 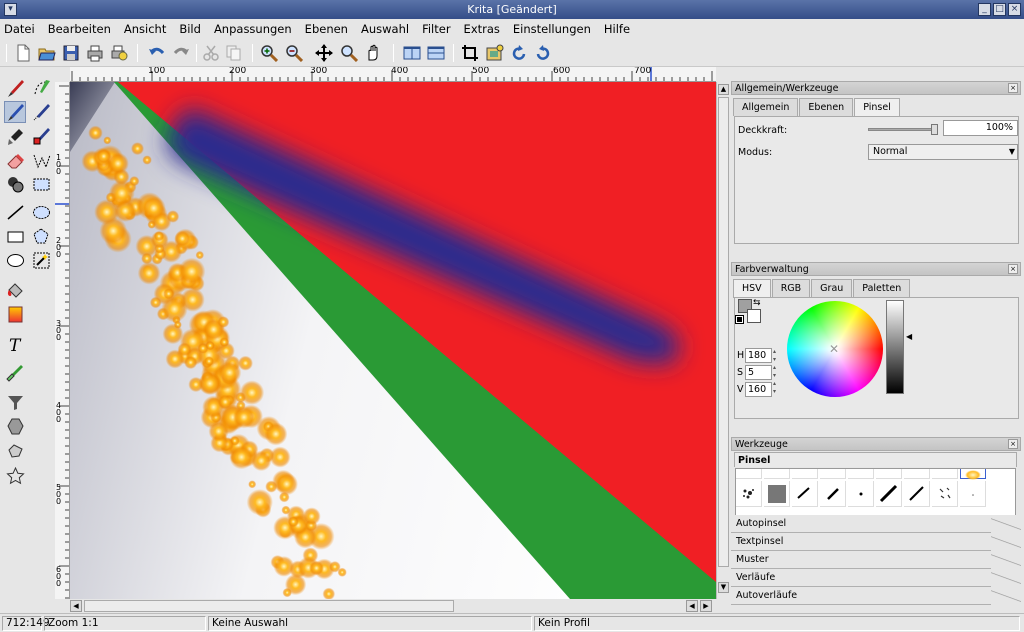 I want to click on menu-ansicht: Ansicht, so click(x=145, y=29).